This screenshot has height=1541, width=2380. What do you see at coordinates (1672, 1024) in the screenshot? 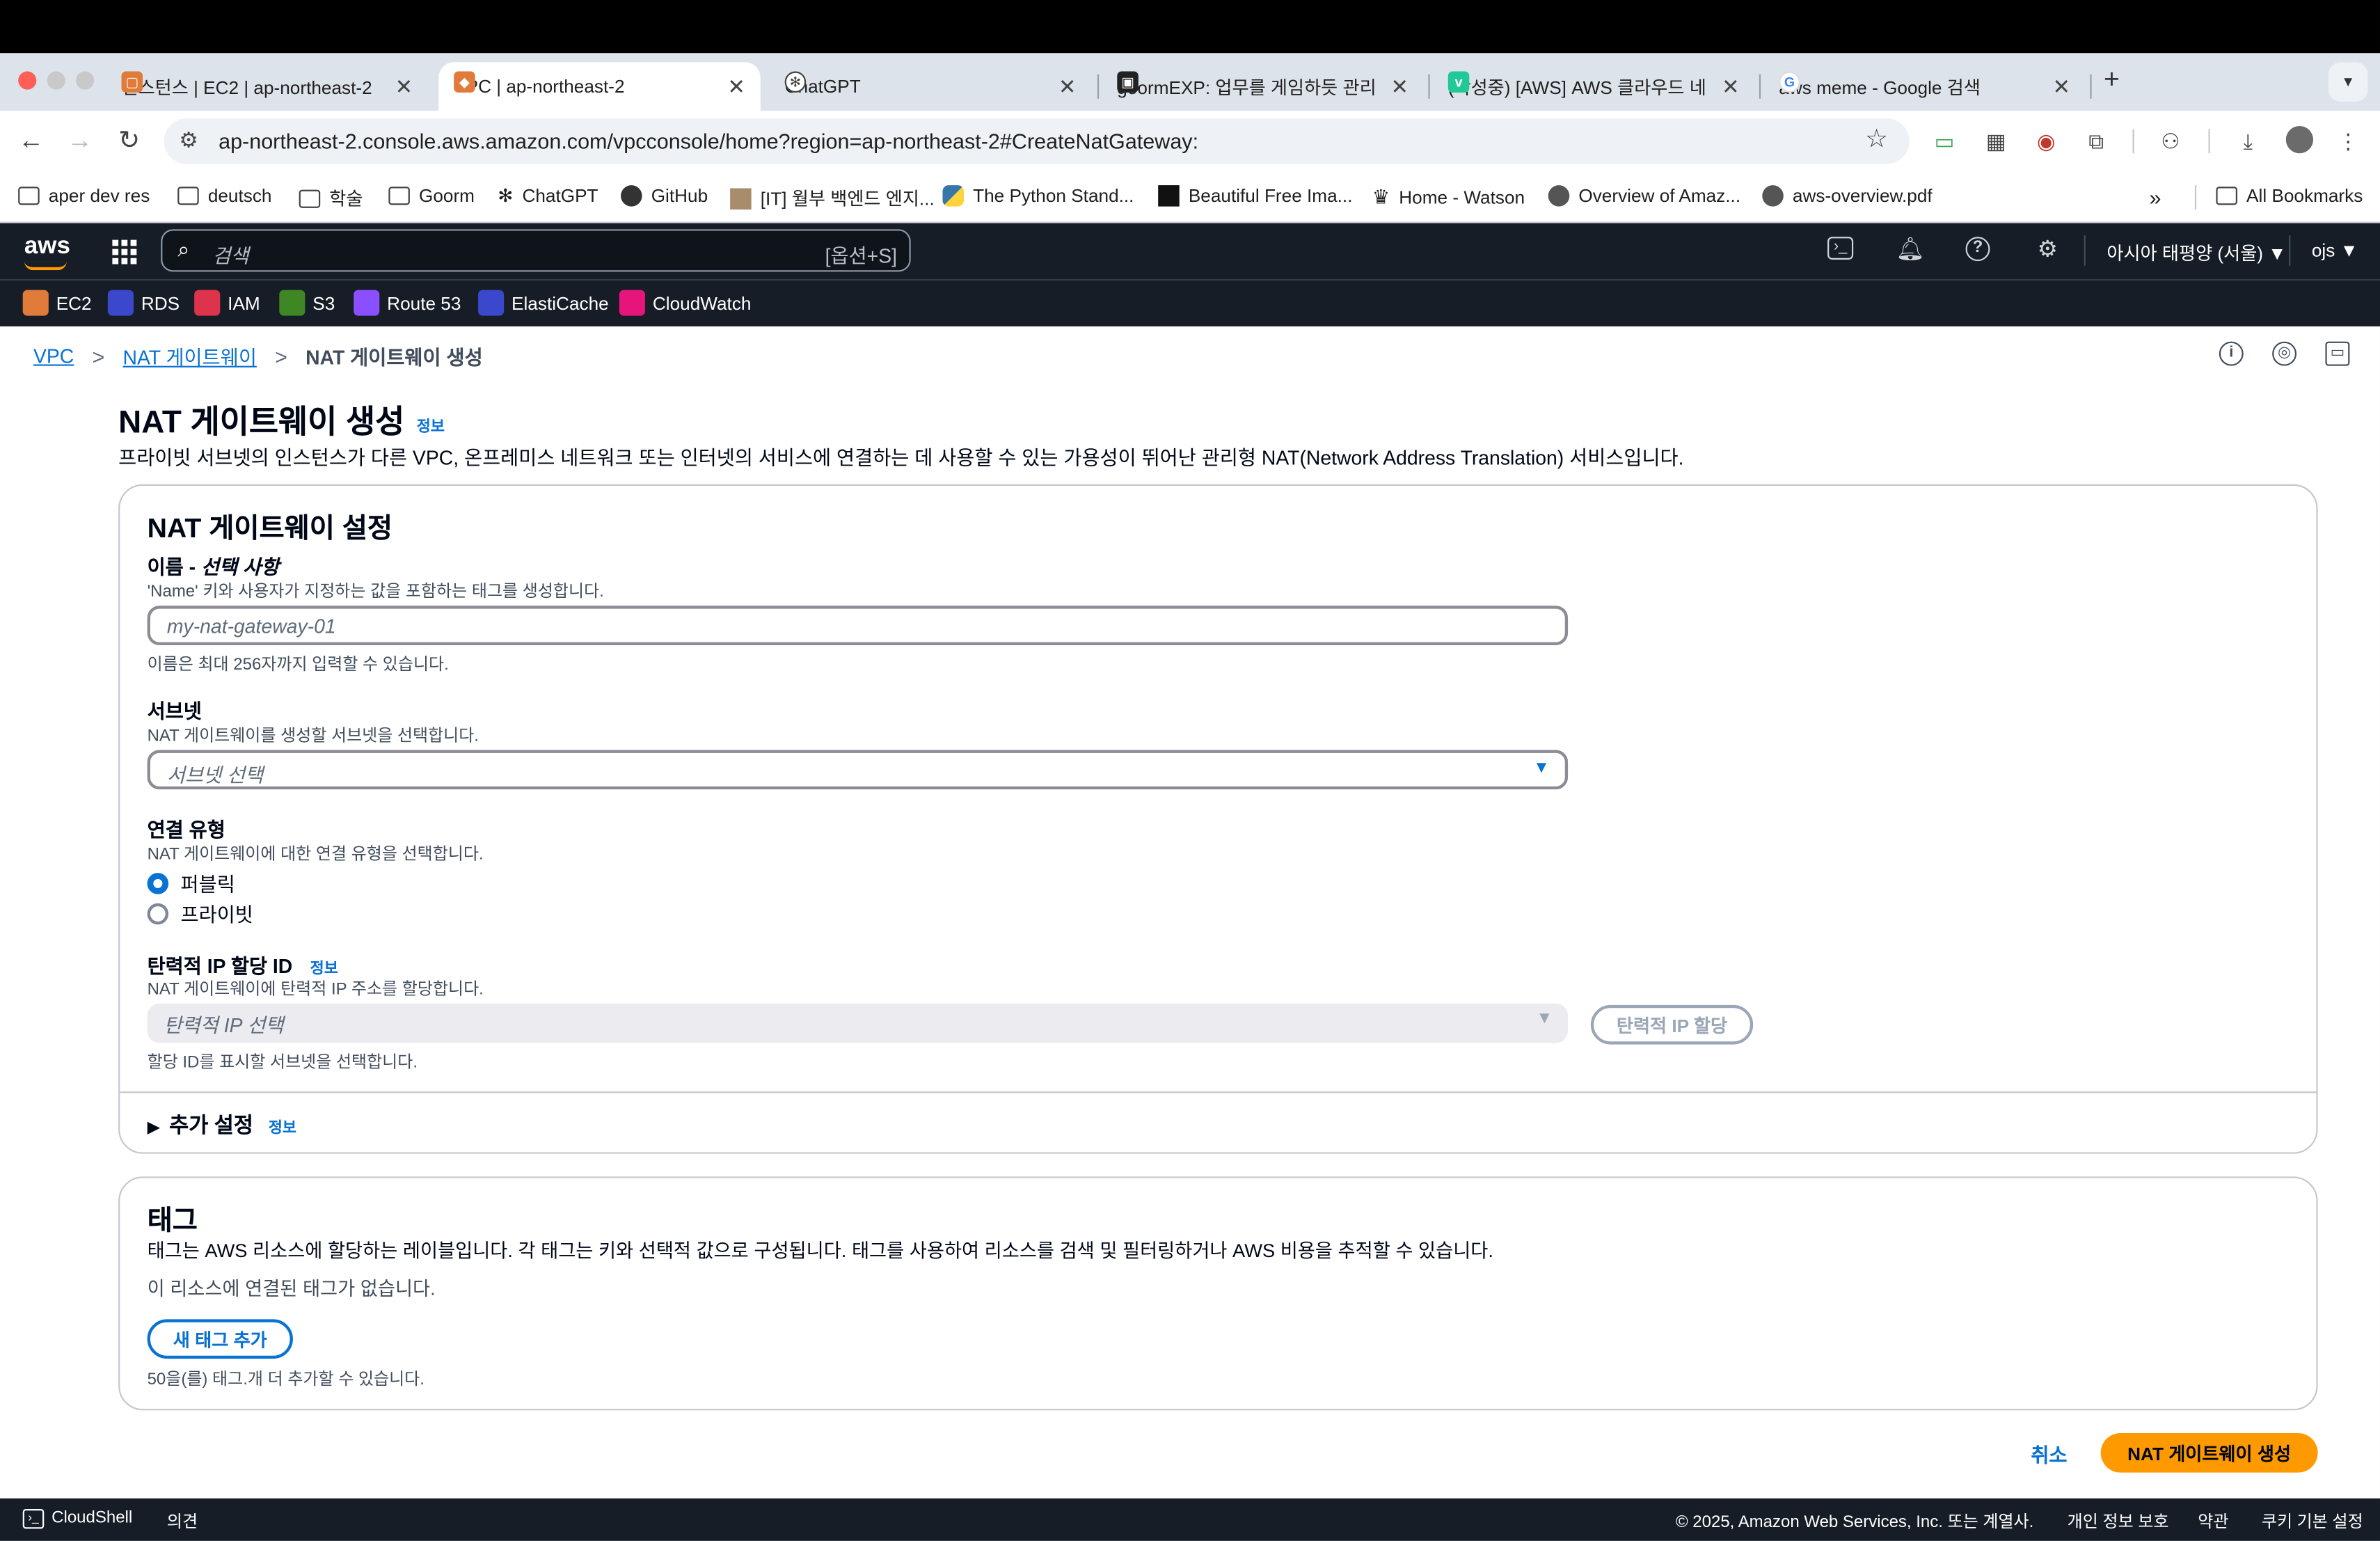
I see `allocate-eip-button: 탄력적 IP 할당` at bounding box center [1672, 1024].